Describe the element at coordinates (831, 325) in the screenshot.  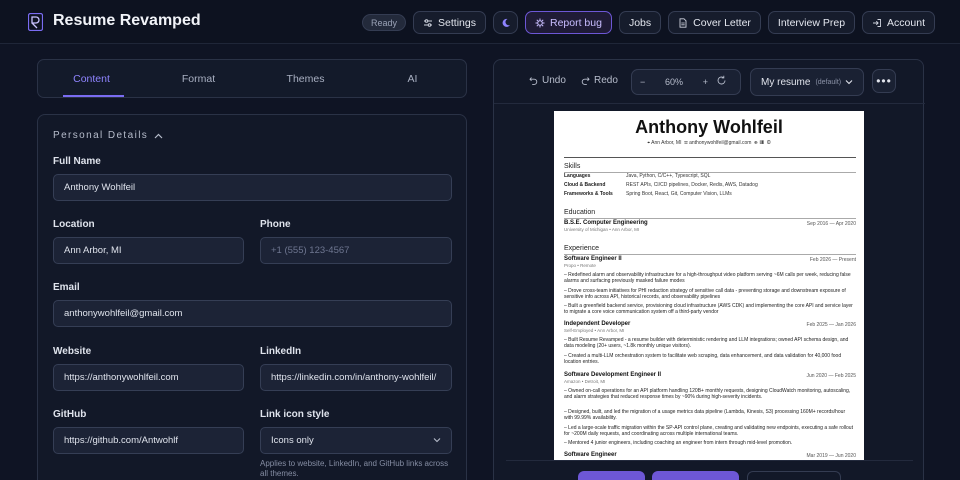
I see `job-dates: Feb 2025 — Jan 2026` at that location.